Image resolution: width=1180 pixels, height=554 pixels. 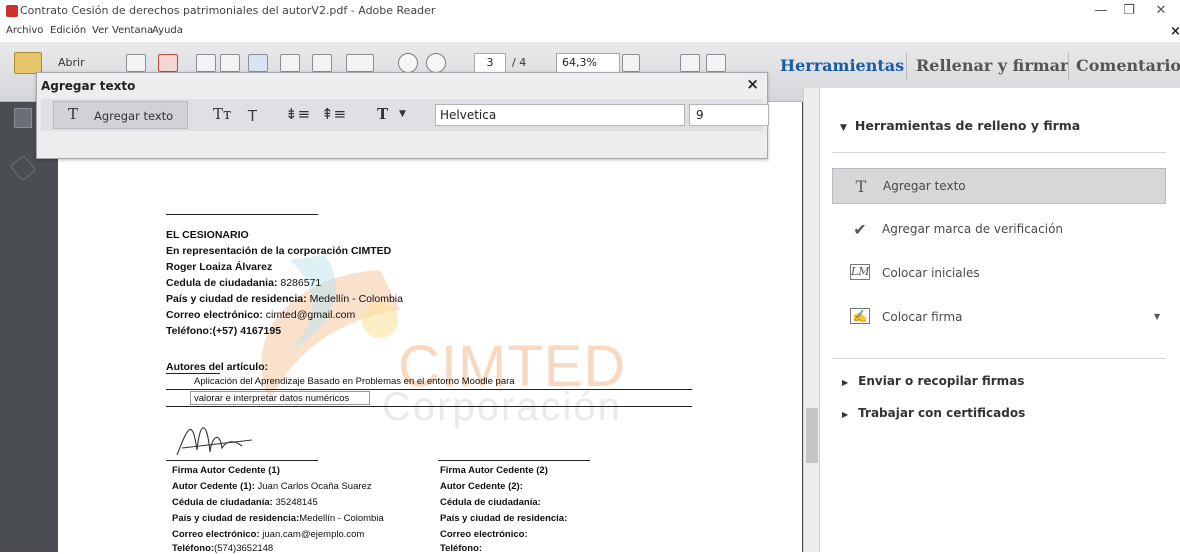 I want to click on initials-icon: LM, so click(x=860, y=272).